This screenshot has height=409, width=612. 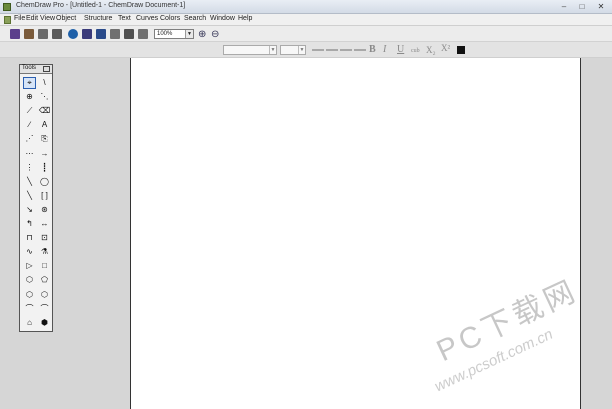 I want to click on palette-tool-27: ▷, so click(x=29, y=266).